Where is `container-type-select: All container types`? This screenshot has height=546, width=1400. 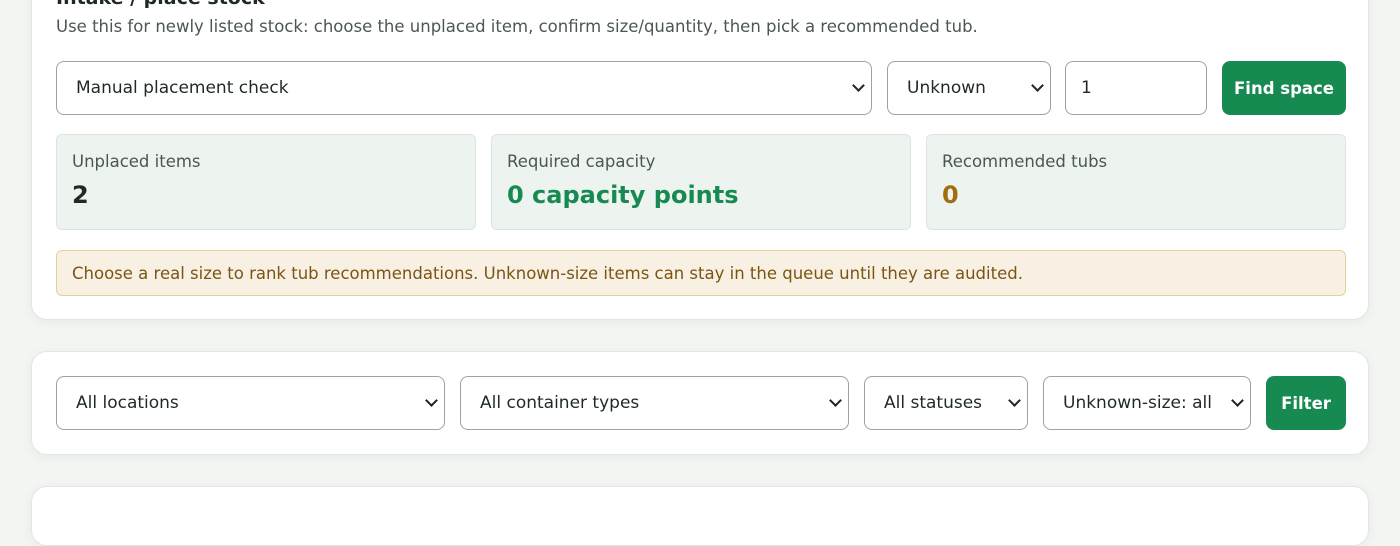
container-type-select: All container types is located at coordinates (654, 403).